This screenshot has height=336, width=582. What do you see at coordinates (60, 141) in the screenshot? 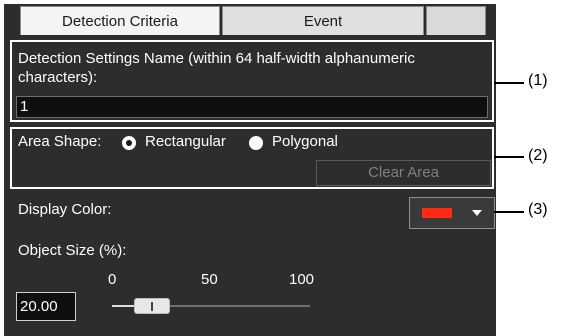
I see `area-shape-label: Area Shape:` at bounding box center [60, 141].